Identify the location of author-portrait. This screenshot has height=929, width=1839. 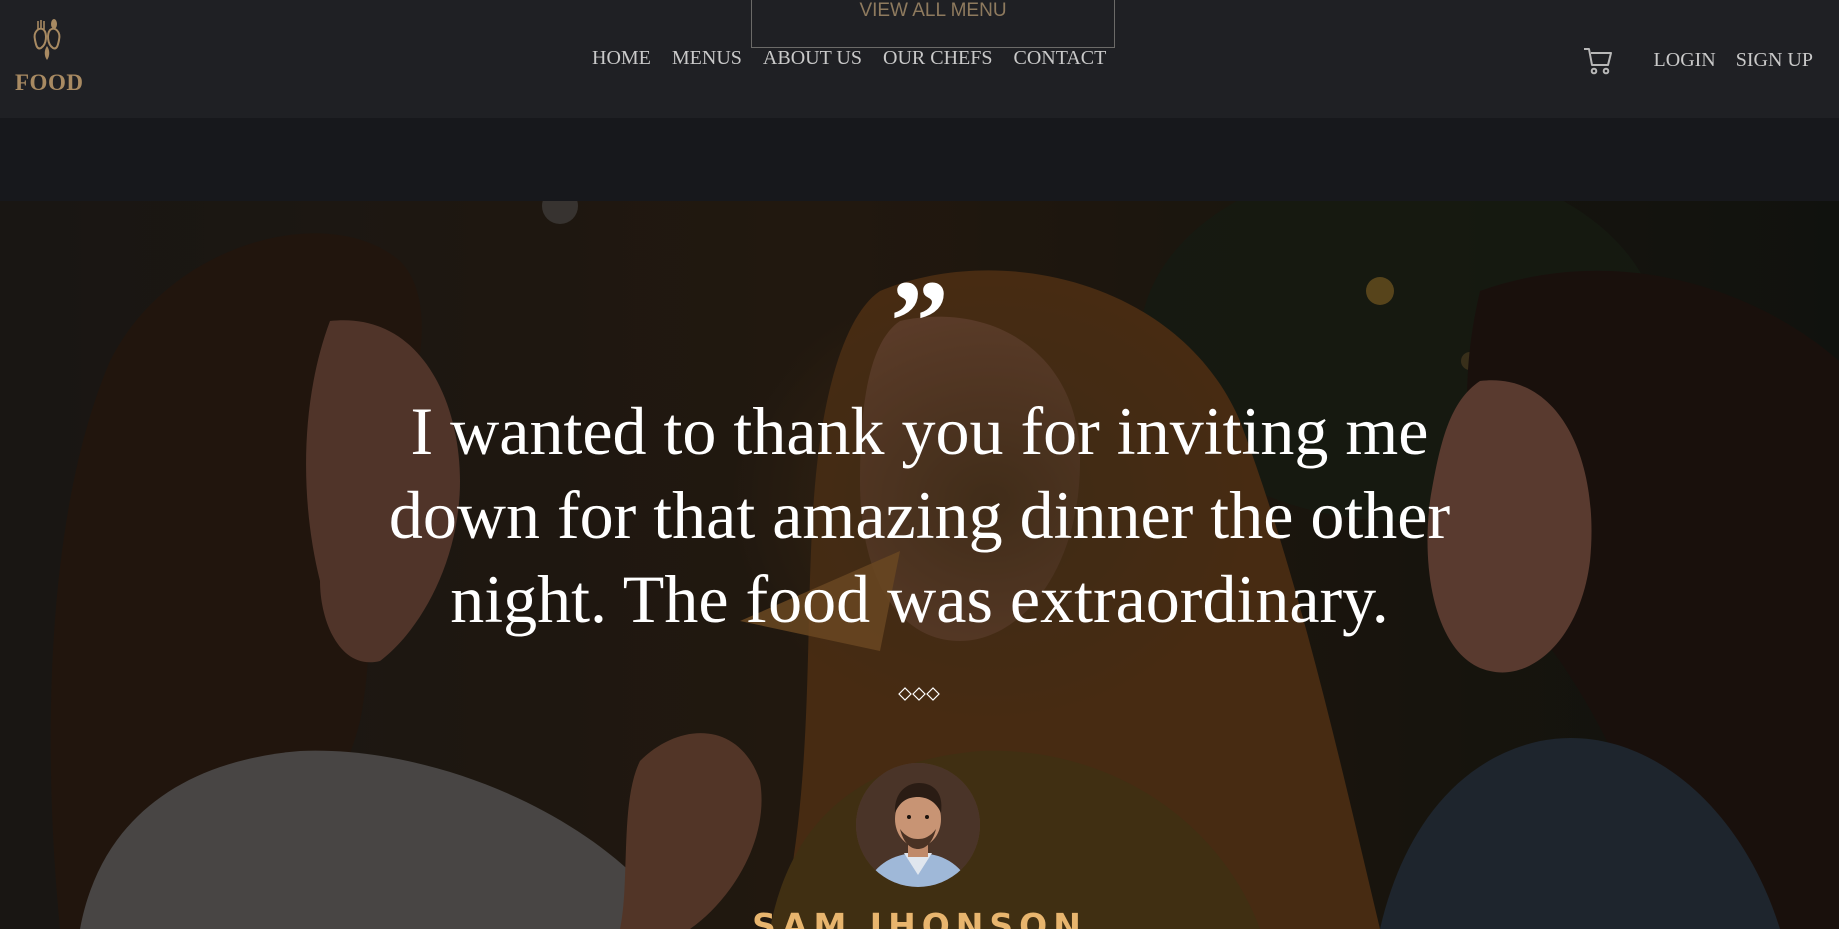
(918, 825).